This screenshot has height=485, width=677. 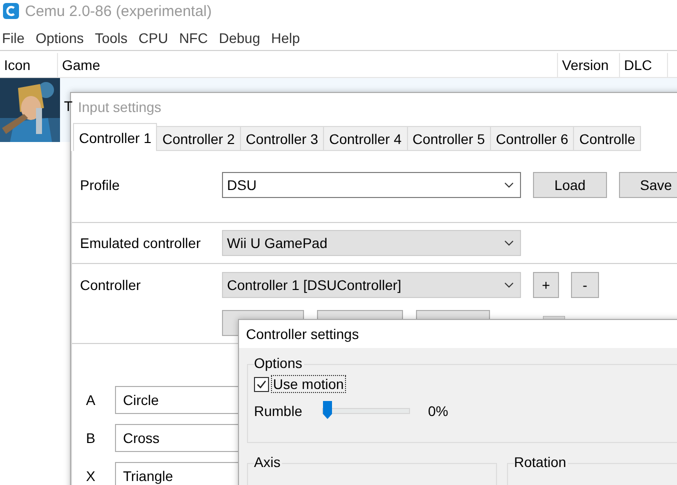 What do you see at coordinates (541, 462) in the screenshot?
I see `group-title: Rotation` at bounding box center [541, 462].